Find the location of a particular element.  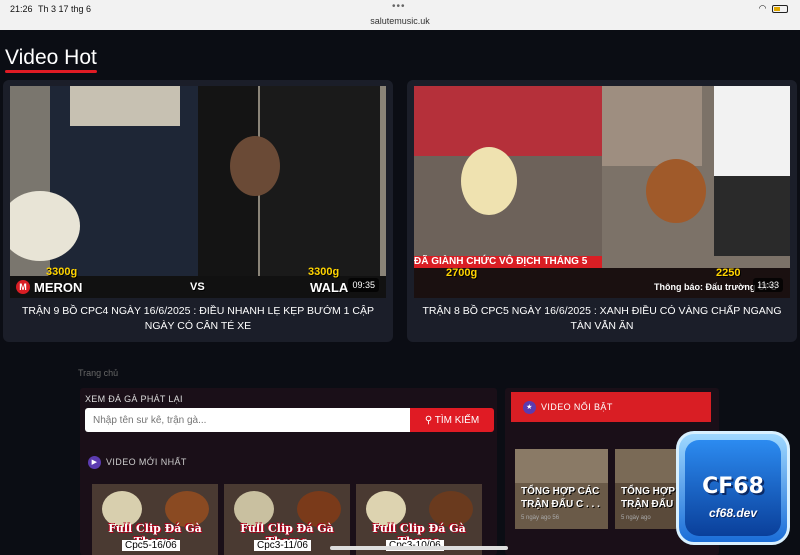

address-bar: salutemusic.uk is located at coordinates (400, 21).